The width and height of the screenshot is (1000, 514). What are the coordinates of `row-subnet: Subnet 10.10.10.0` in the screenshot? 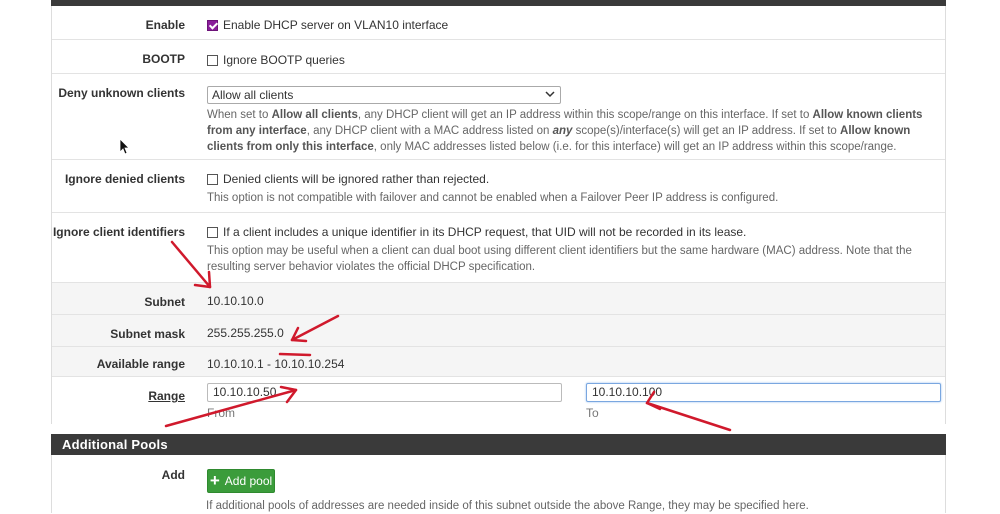 It's located at (498, 298).